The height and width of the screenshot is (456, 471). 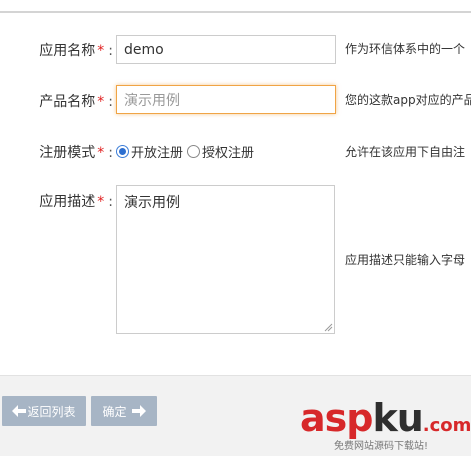 I want to click on description-hint: 应用描述只能输入字母, so click(x=405, y=260).